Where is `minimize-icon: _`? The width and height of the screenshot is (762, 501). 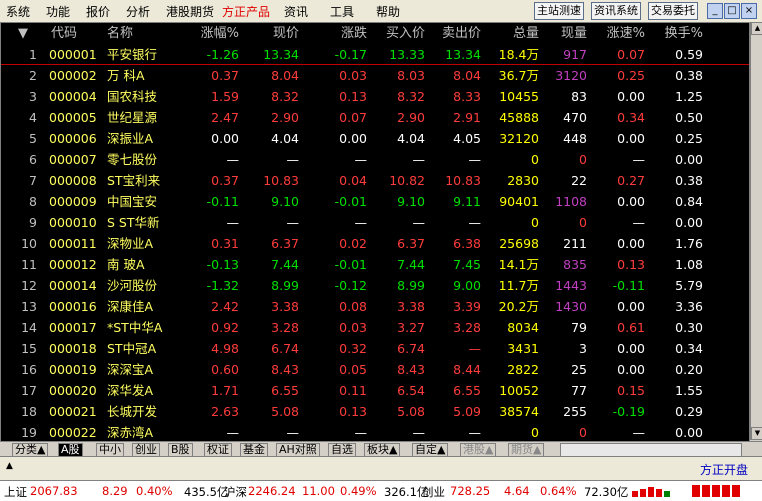
minimize-icon: _ is located at coordinates (715, 11).